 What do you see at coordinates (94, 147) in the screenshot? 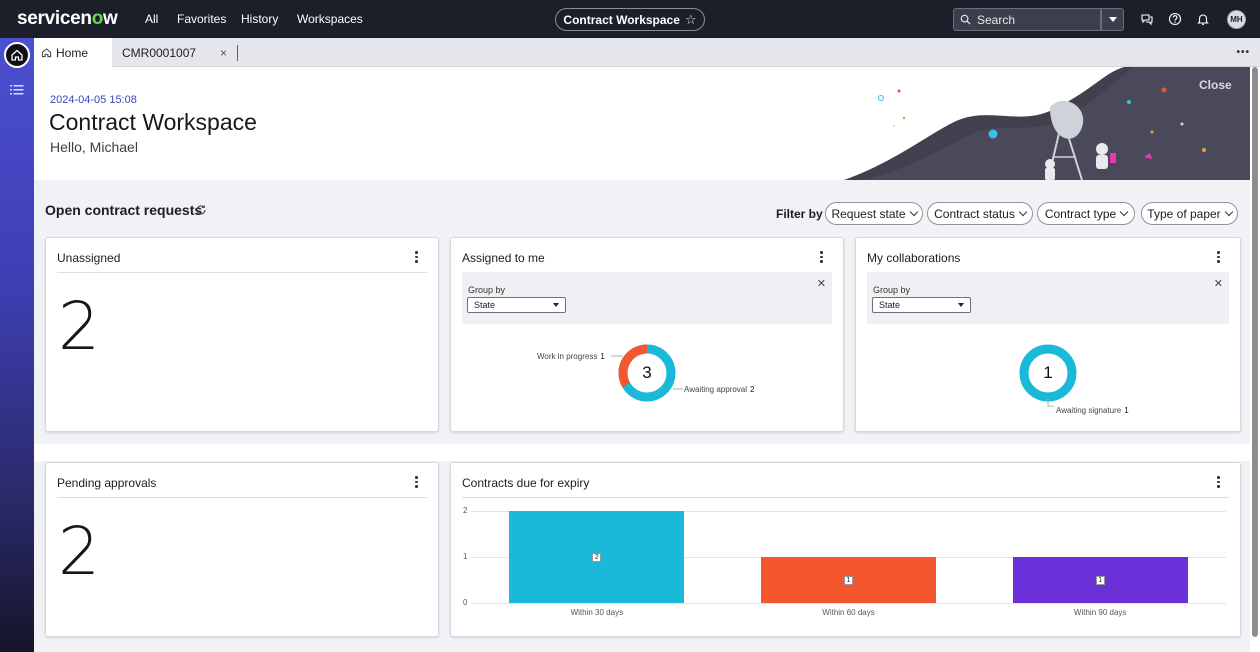
I see `greeting: Hello, Michael` at bounding box center [94, 147].